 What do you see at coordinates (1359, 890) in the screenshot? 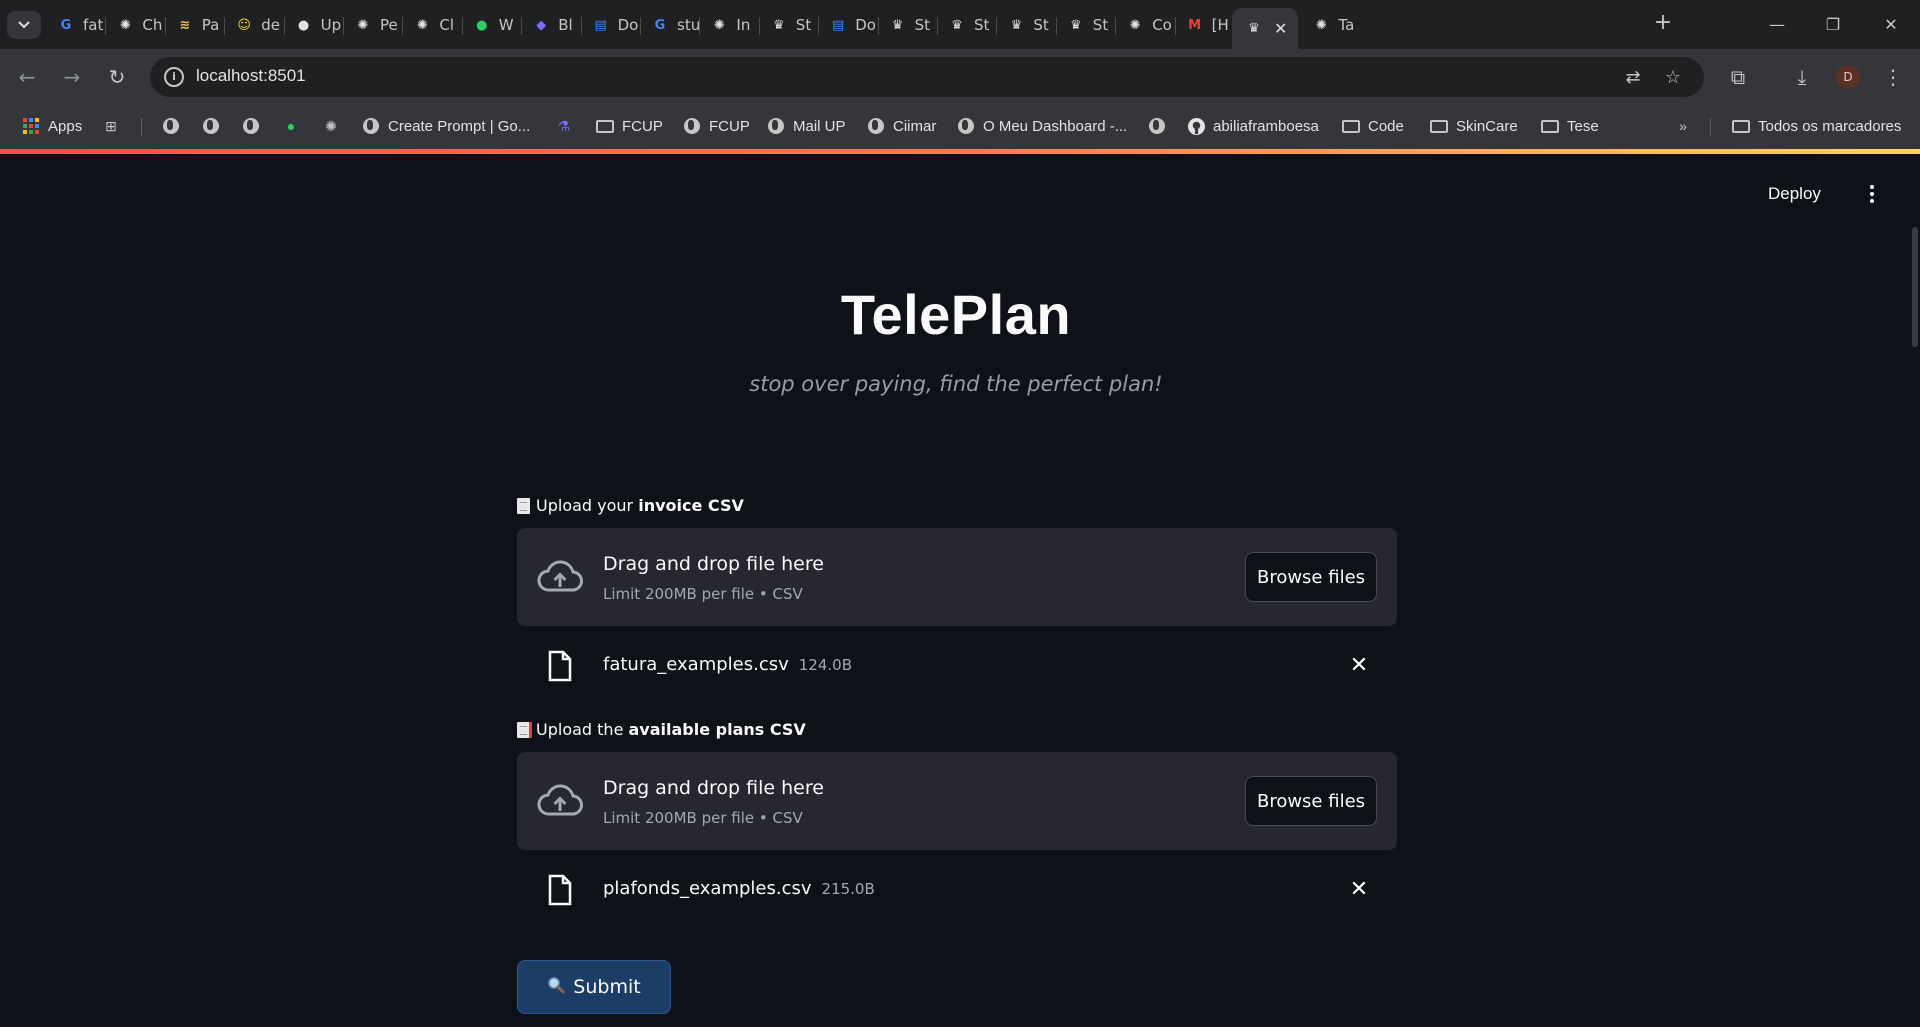
I see `plans-remove-file-button: ✕` at bounding box center [1359, 890].